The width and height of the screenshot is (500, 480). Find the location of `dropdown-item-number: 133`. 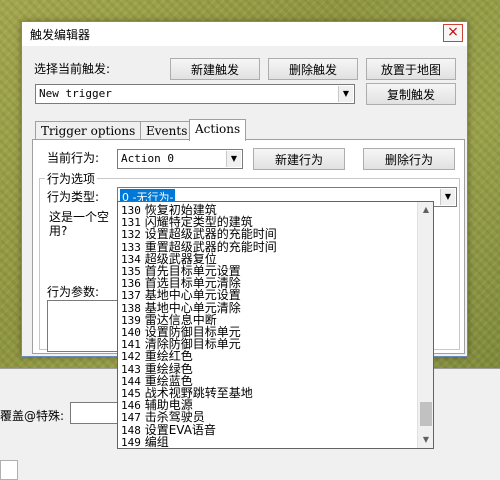

dropdown-item-number: 133 is located at coordinates (131, 247).